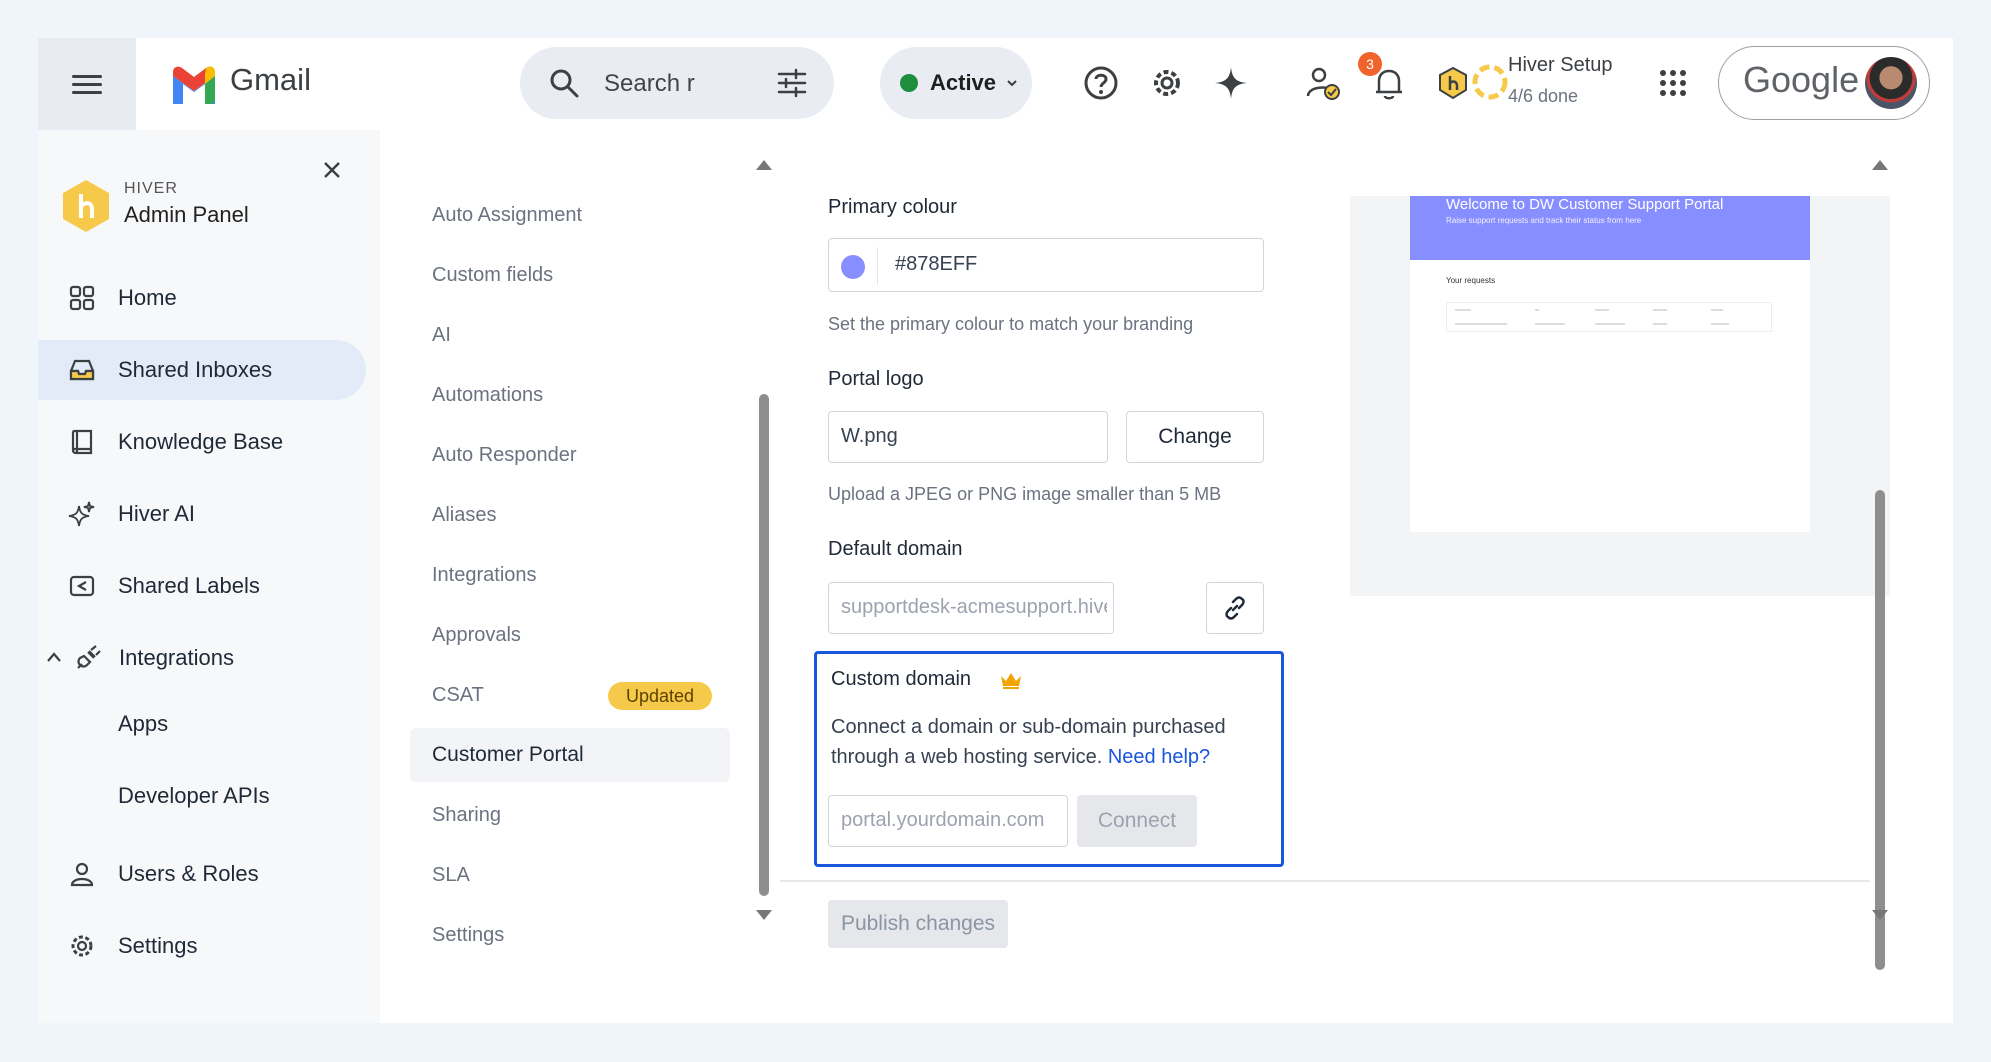  I want to click on main-menu-button, so click(87, 84).